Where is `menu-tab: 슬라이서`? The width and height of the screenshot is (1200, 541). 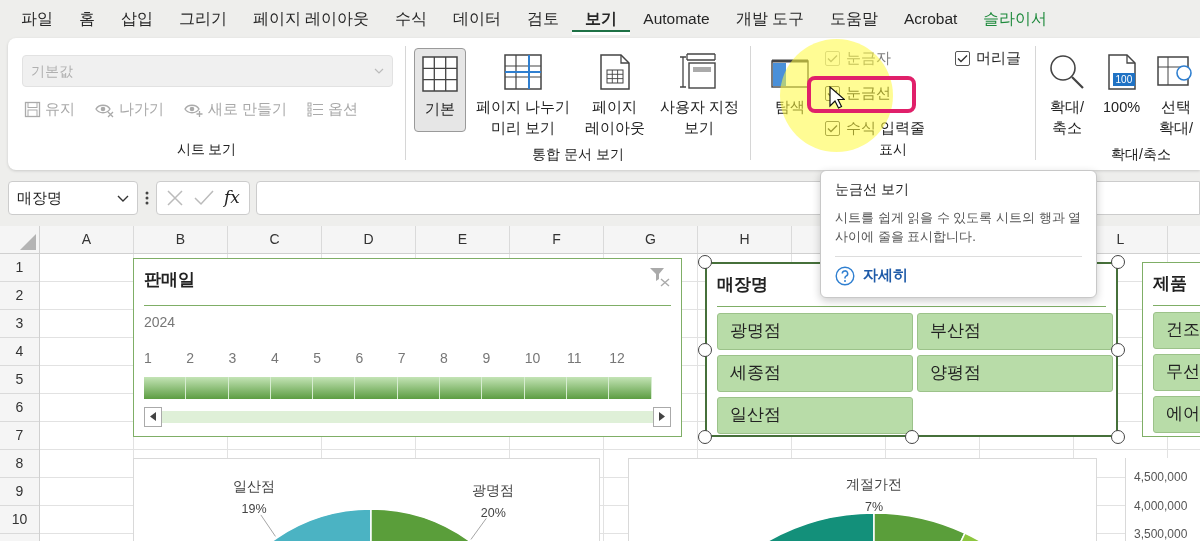
menu-tab: 슬라이서 is located at coordinates (1015, 19).